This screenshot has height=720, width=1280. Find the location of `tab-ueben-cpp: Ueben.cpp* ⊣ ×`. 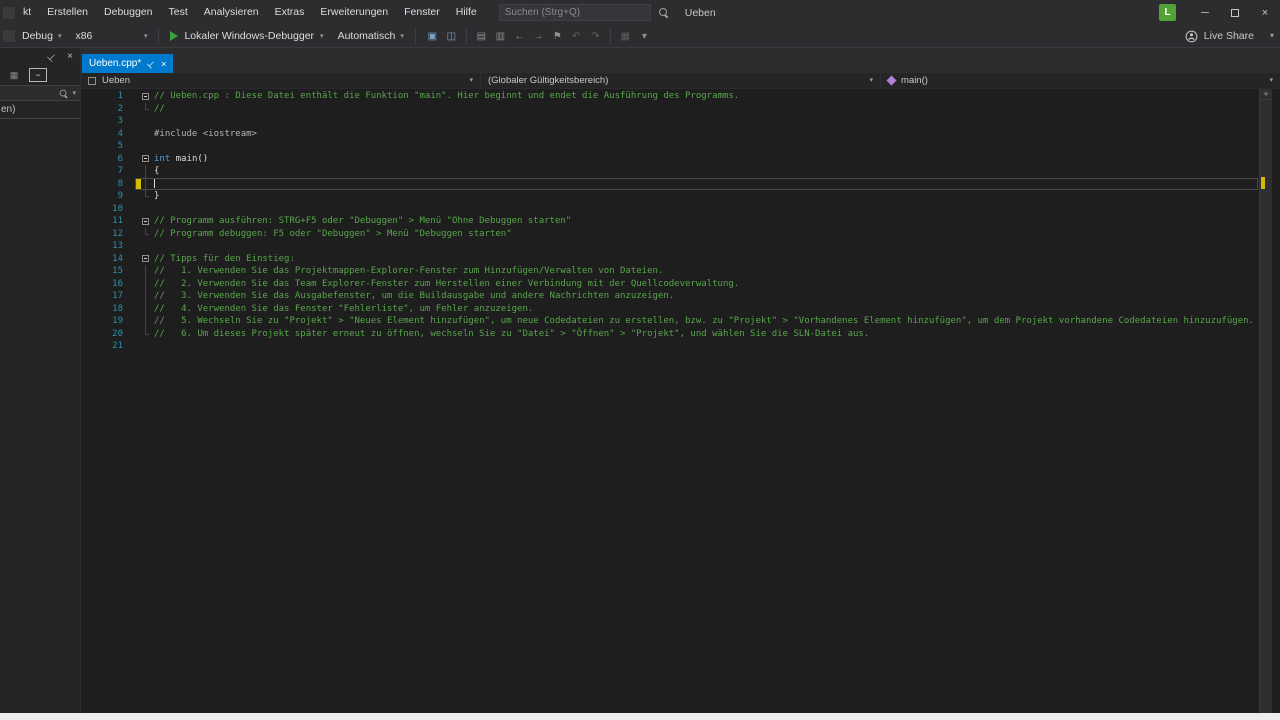

tab-ueben-cpp: Ueben.cpp* ⊣ × is located at coordinates (128, 63).